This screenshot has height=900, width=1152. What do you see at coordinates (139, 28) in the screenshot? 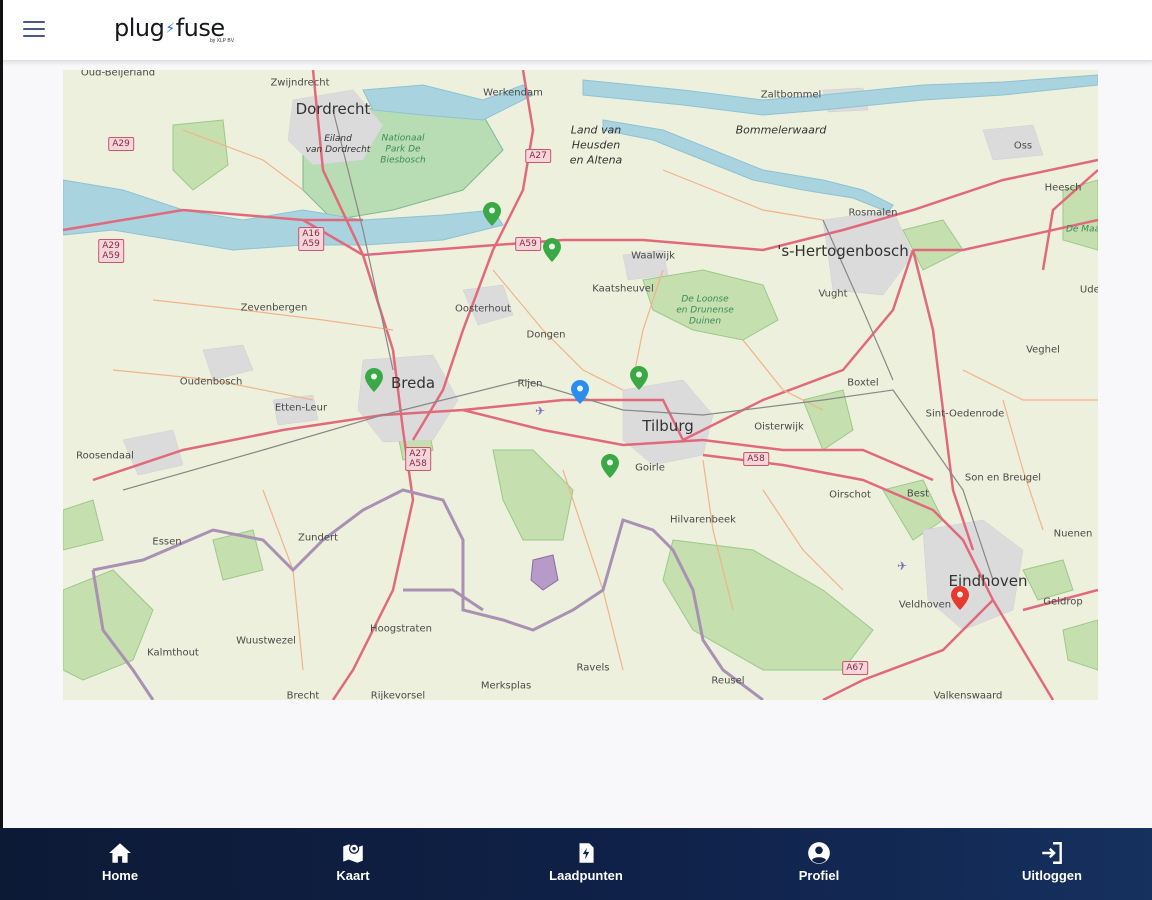
I see `logo-text-plug: plug` at bounding box center [139, 28].